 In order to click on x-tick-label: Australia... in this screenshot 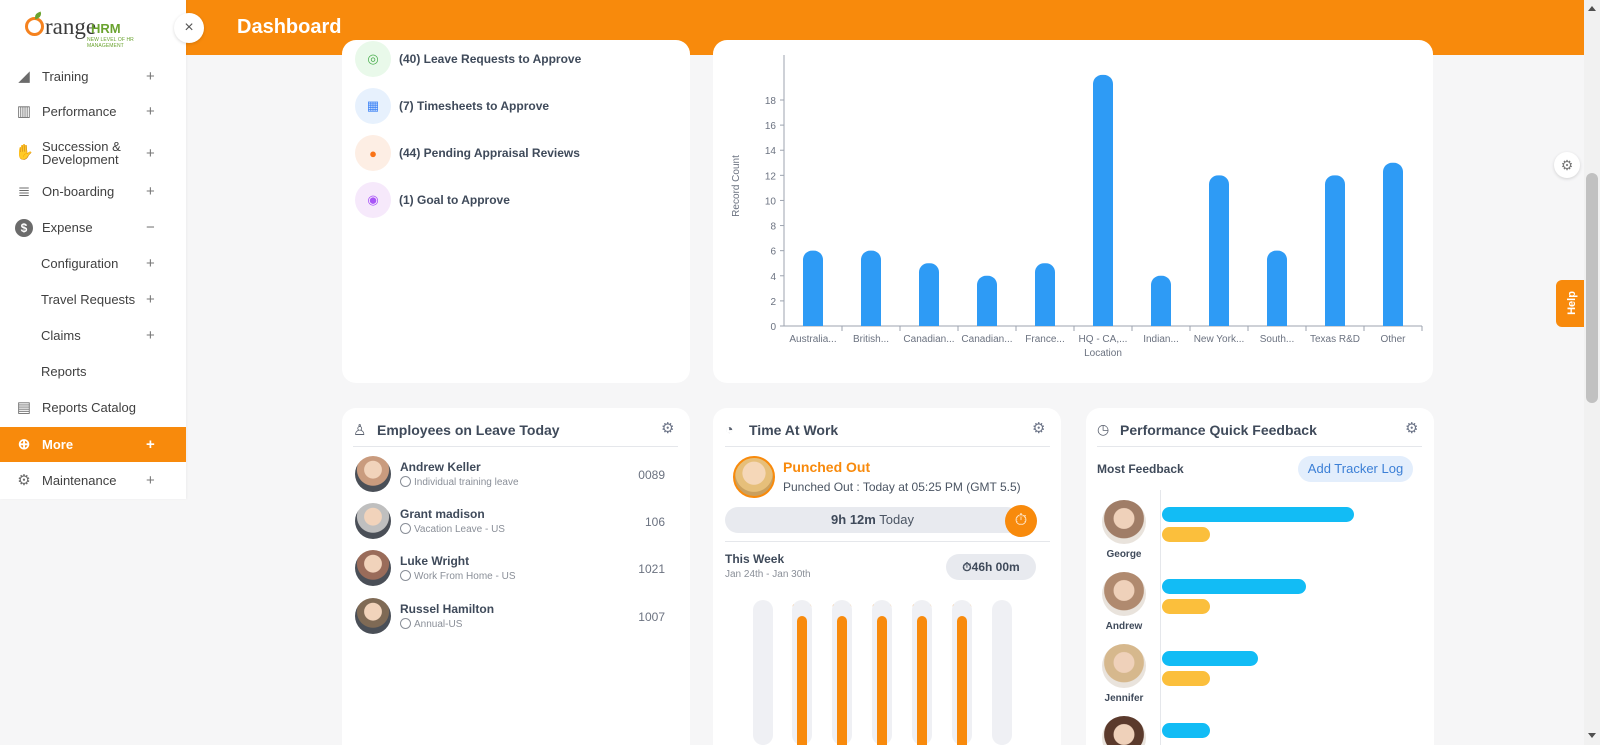, I will do `click(812, 339)`.